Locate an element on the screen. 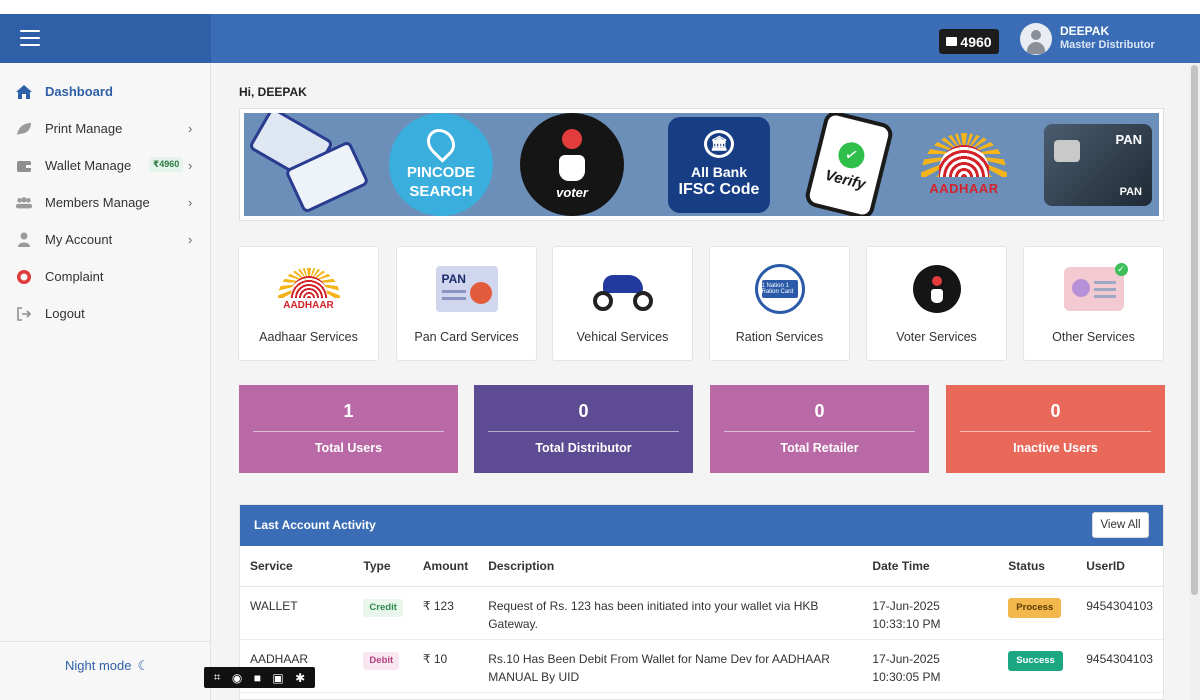 The width and height of the screenshot is (1200, 700). stat-total-retailer: 0 Total Retailer is located at coordinates (819, 429).